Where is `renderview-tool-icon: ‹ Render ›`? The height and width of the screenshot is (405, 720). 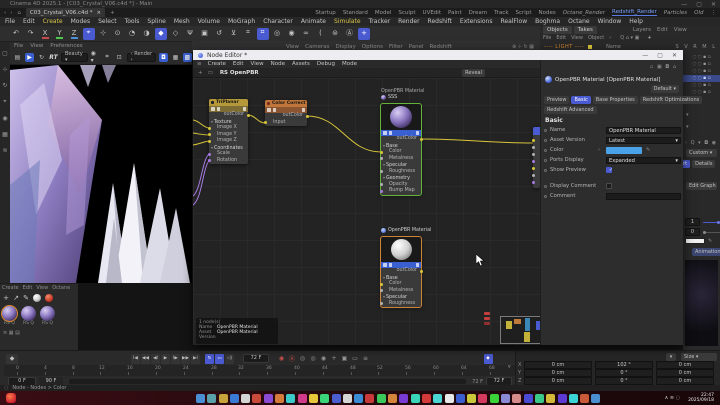
renderview-tool-icon: ‹ Render › is located at coordinates (141, 57).